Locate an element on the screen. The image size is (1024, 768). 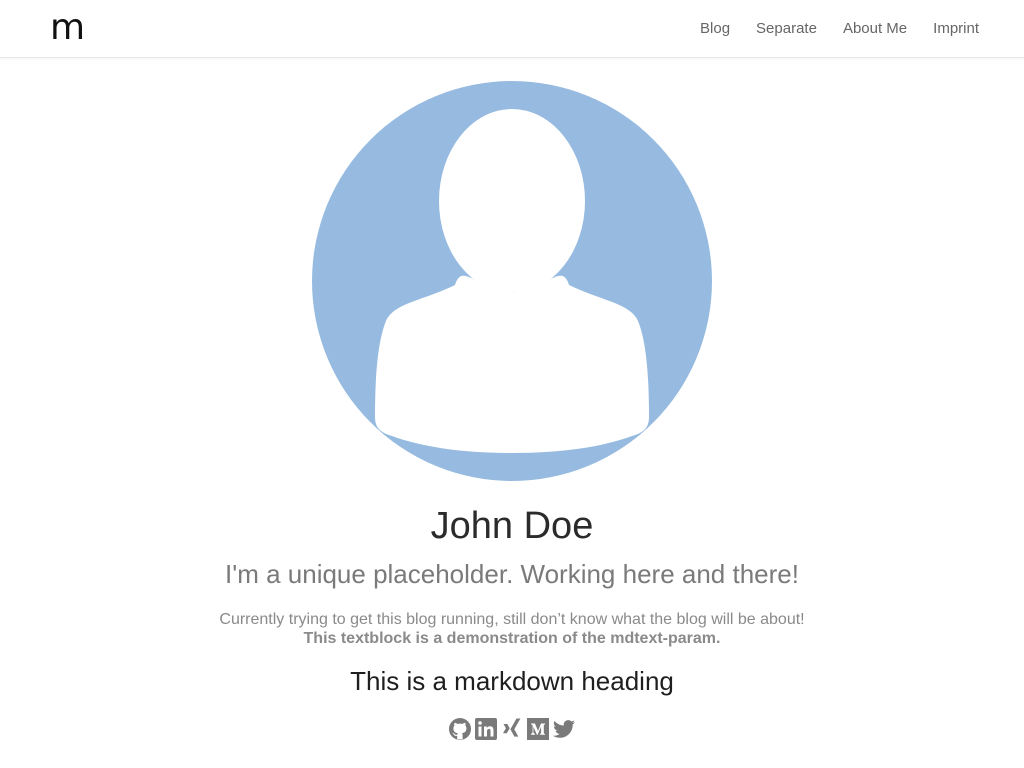
profile-name: John Doe is located at coordinates (512, 526).